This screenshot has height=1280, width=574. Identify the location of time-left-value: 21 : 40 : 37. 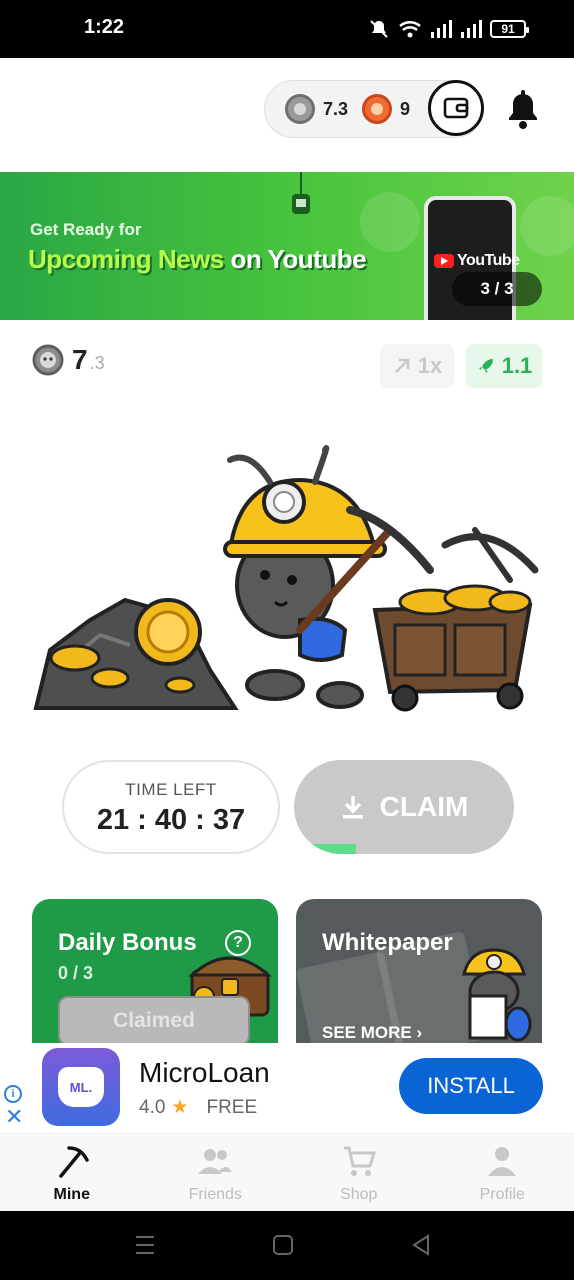
(171, 820).